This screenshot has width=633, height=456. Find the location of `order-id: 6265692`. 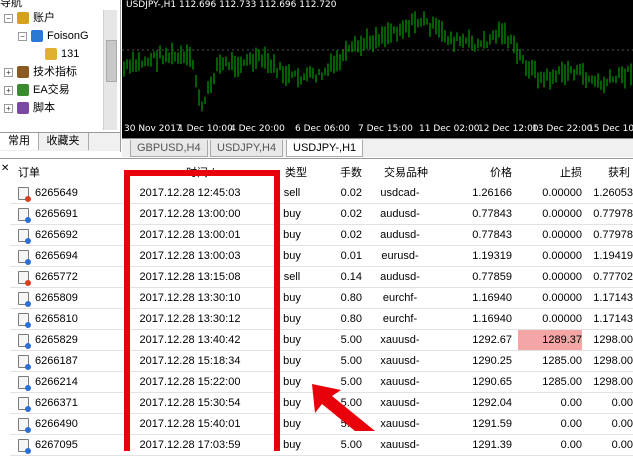

order-id: 6265692 is located at coordinates (56, 235).